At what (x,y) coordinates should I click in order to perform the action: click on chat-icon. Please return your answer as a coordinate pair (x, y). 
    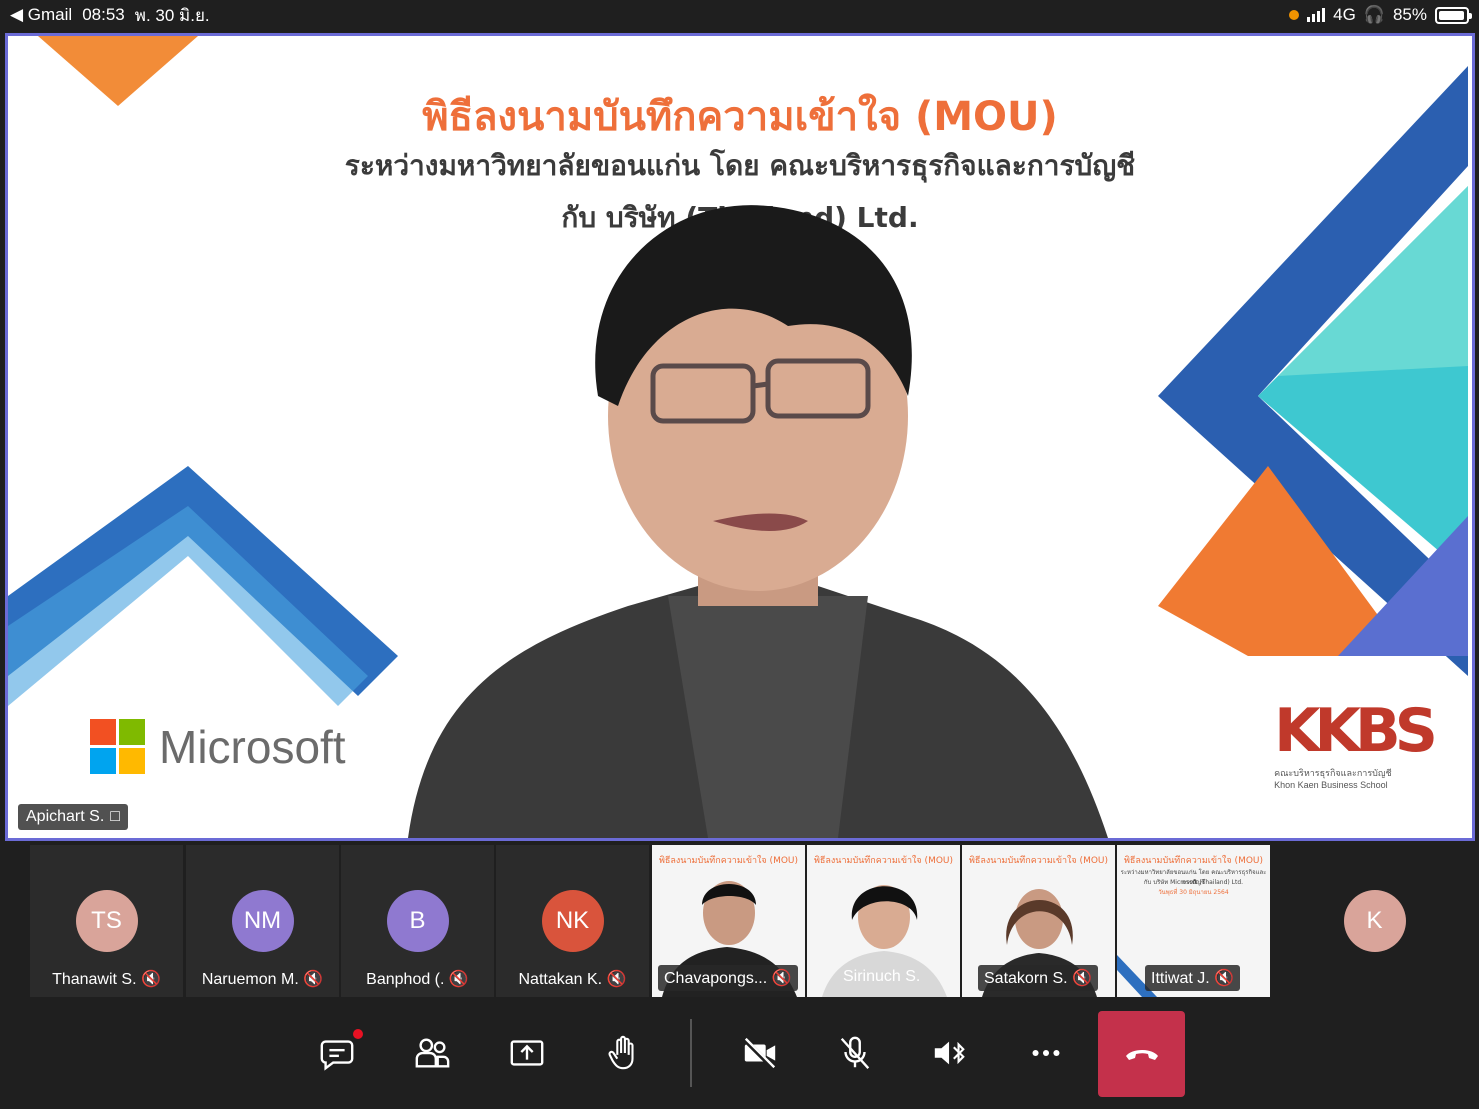
    Looking at the image, I should click on (337, 1055).